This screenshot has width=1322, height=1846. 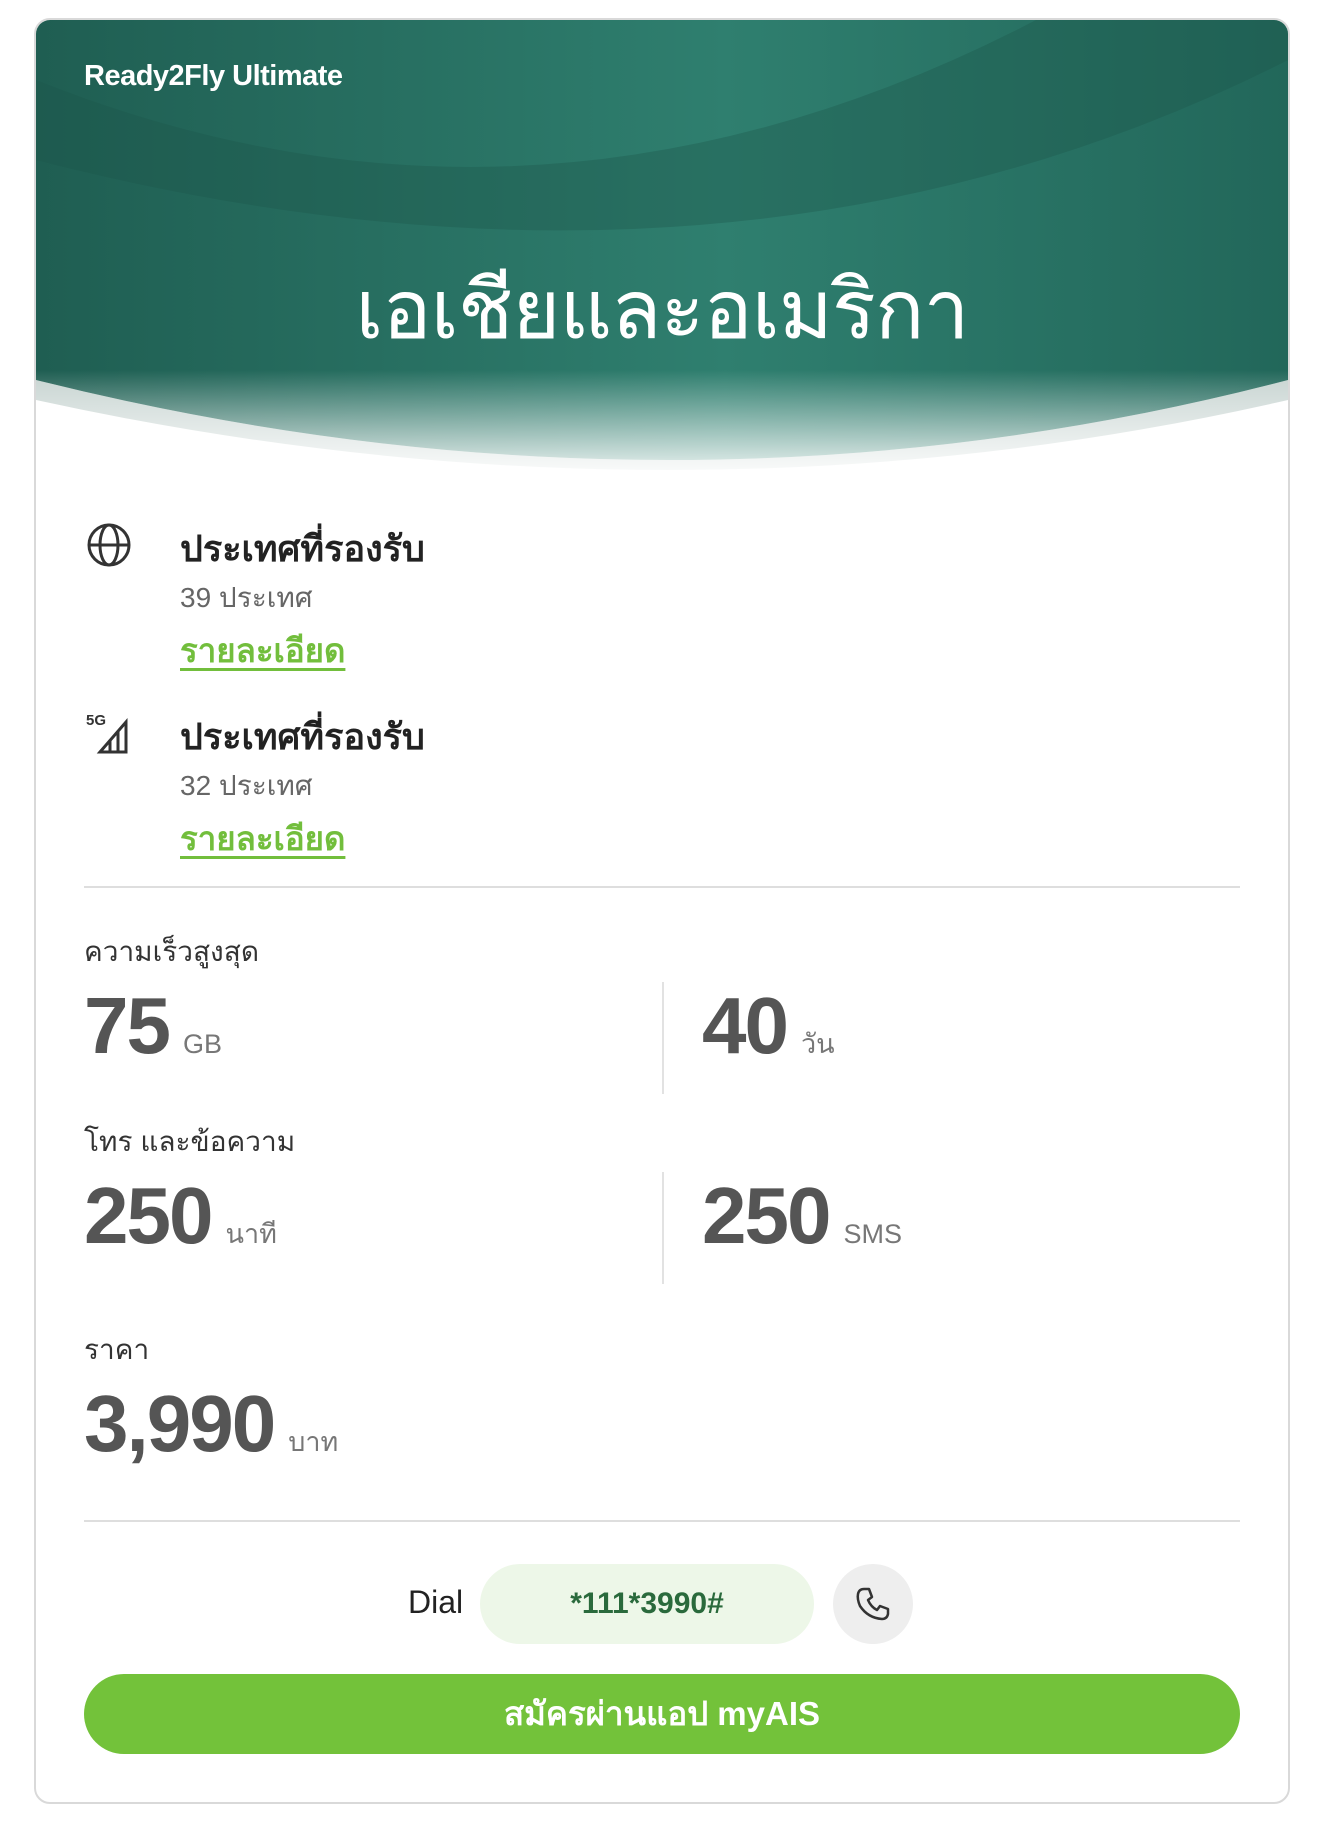 I want to click on data-allowance: 75 GB, so click(x=153, y=1026).